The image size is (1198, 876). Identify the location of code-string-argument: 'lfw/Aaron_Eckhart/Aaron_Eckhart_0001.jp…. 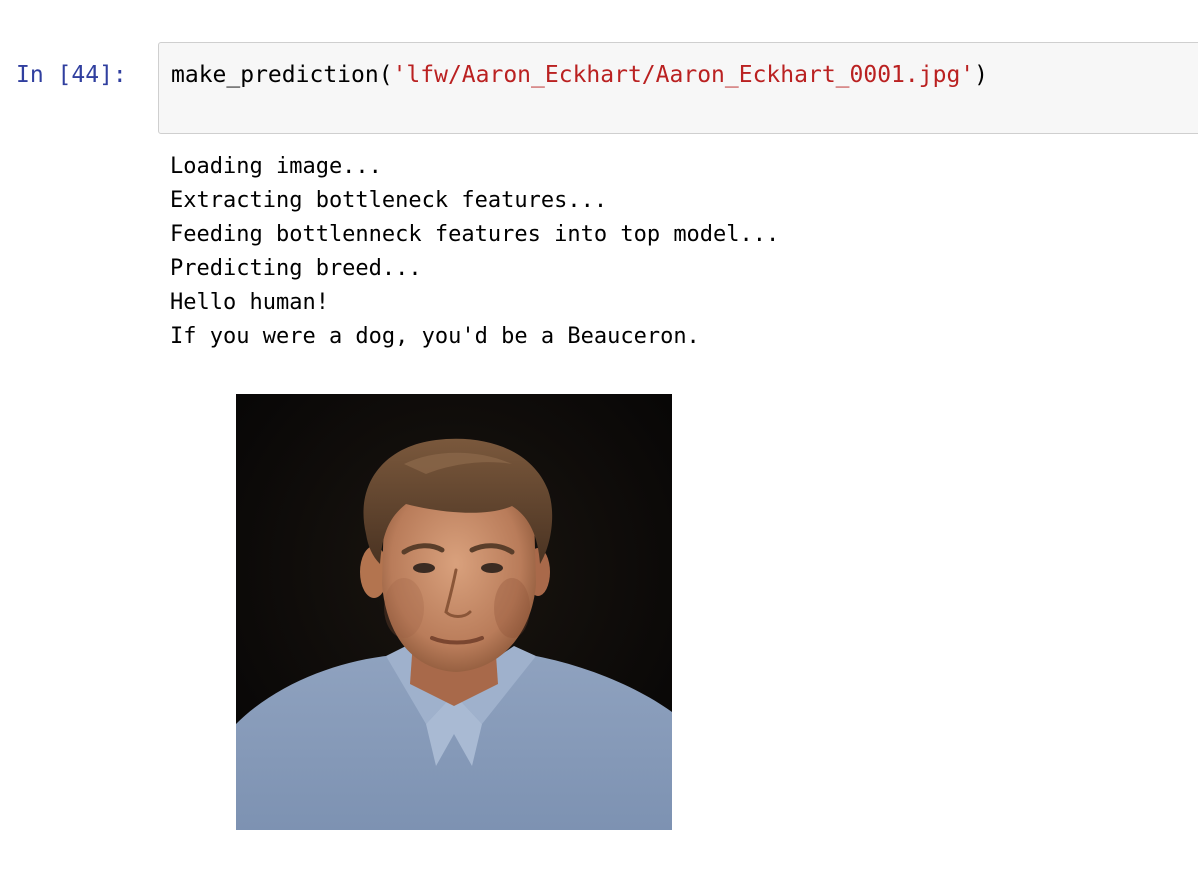
(683, 75).